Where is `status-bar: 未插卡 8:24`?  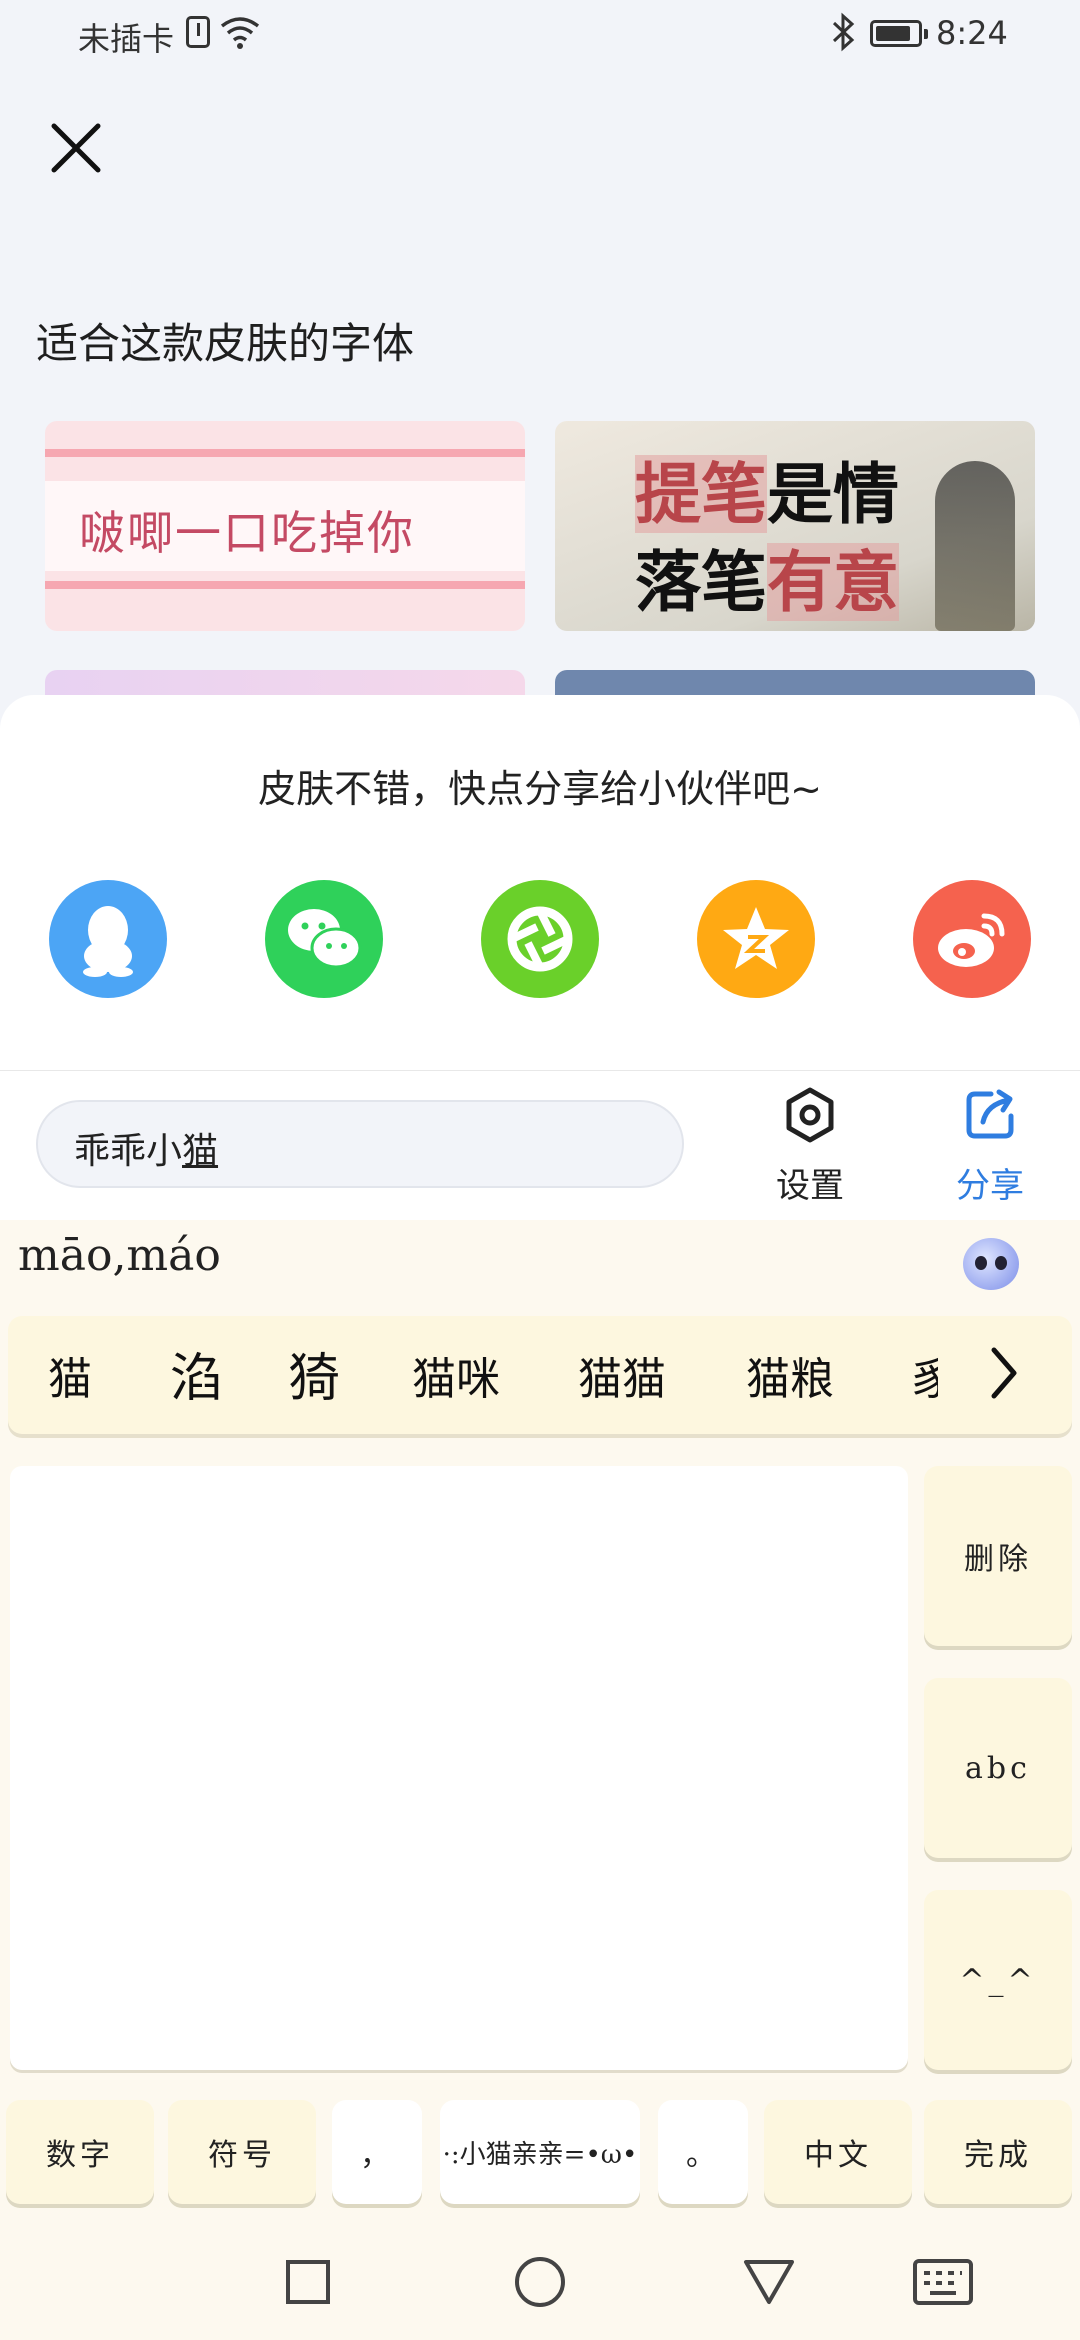 status-bar: 未插卡 8:24 is located at coordinates (540, 36).